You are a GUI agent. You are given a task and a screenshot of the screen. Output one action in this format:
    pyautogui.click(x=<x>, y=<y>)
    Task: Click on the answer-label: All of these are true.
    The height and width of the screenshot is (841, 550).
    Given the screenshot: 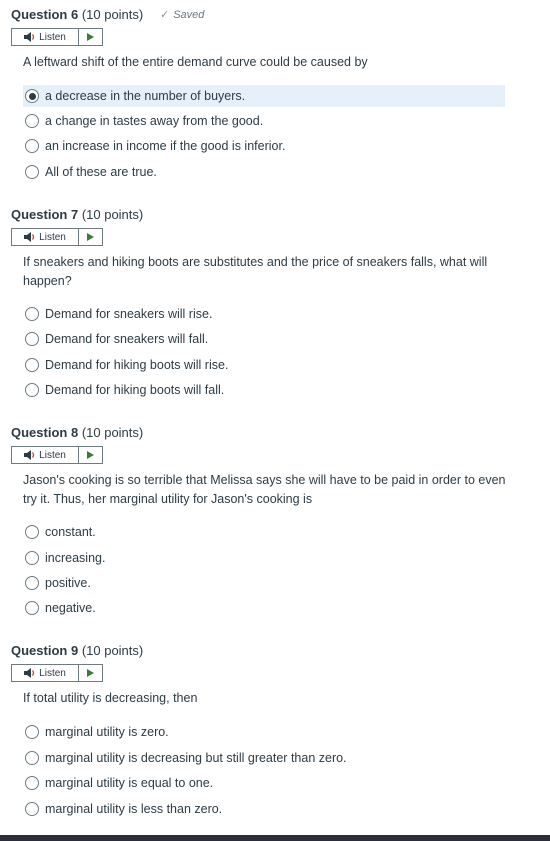 What is the action you would take?
    pyautogui.click(x=101, y=172)
    